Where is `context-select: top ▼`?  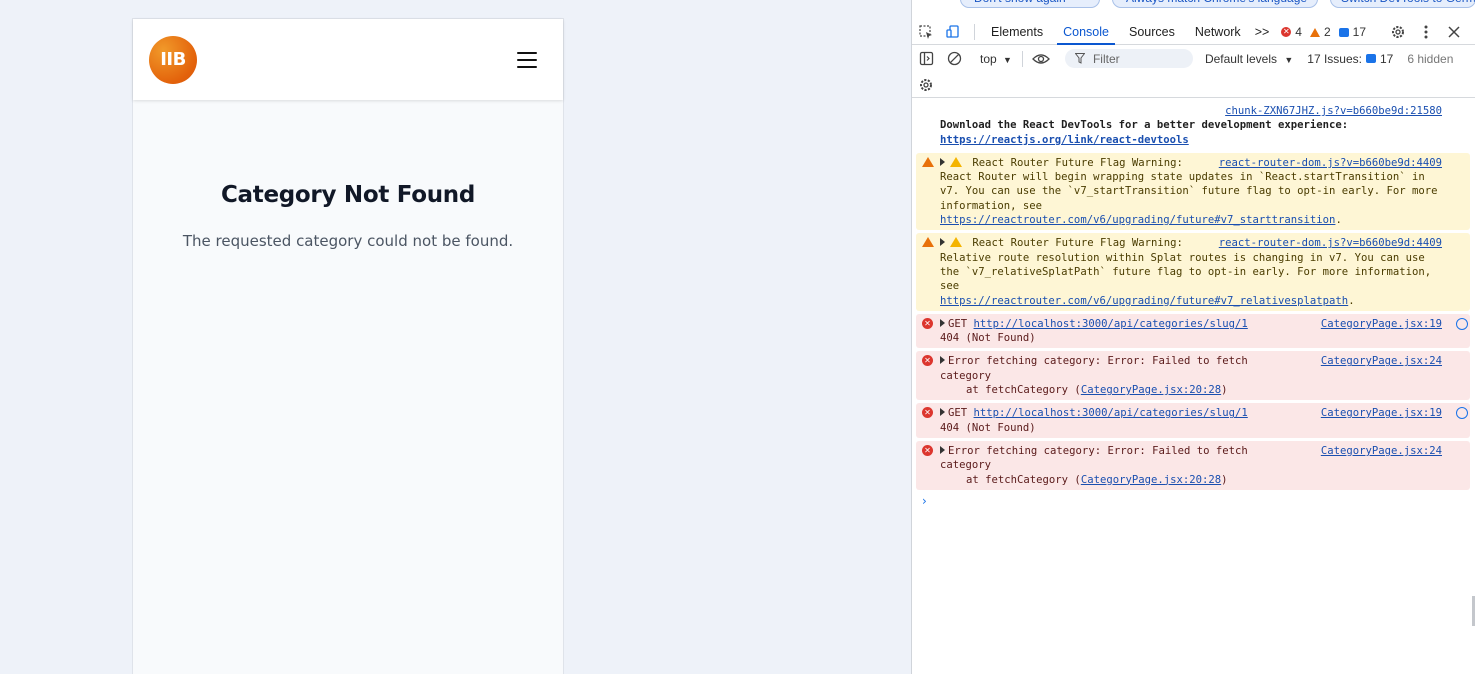
context-select: top ▼ is located at coordinates (996, 59).